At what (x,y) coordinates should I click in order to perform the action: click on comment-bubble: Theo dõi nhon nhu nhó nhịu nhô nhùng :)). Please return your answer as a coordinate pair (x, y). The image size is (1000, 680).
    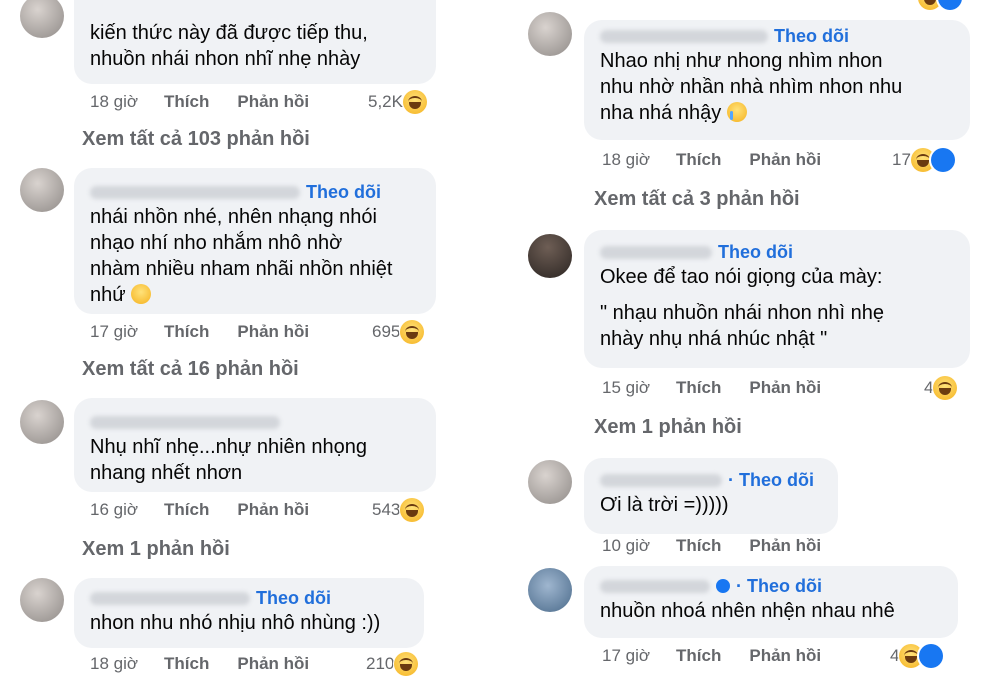
    Looking at the image, I should click on (249, 613).